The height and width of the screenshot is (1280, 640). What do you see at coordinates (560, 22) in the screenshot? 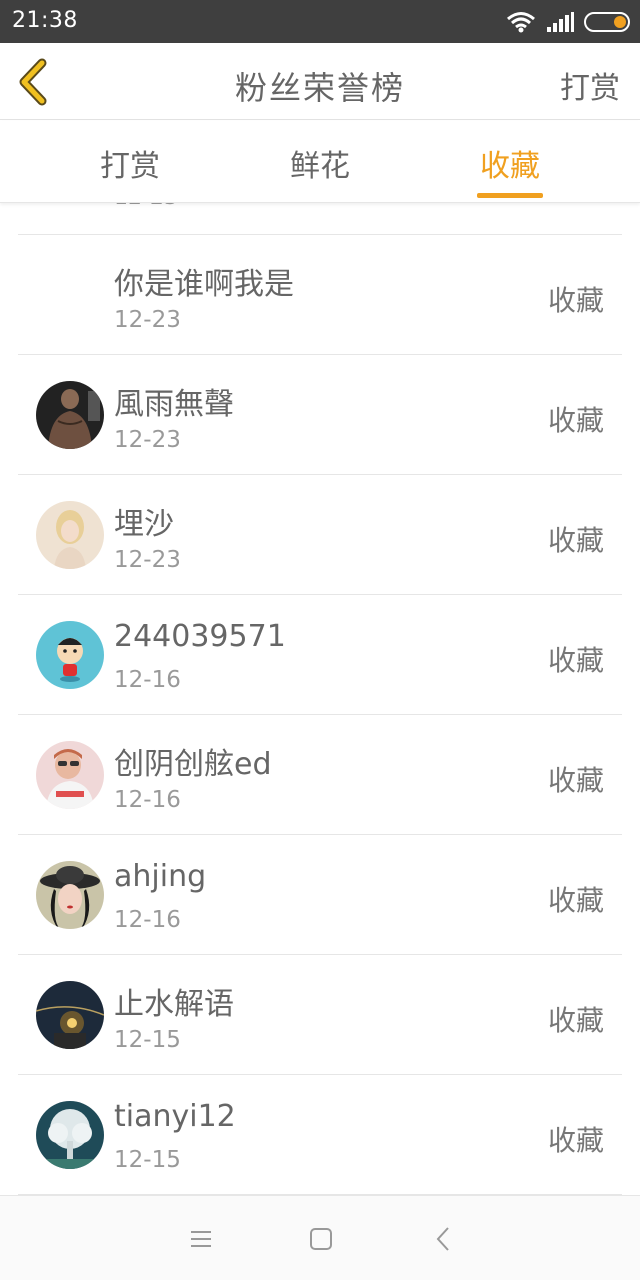
I see `signal-icon` at bounding box center [560, 22].